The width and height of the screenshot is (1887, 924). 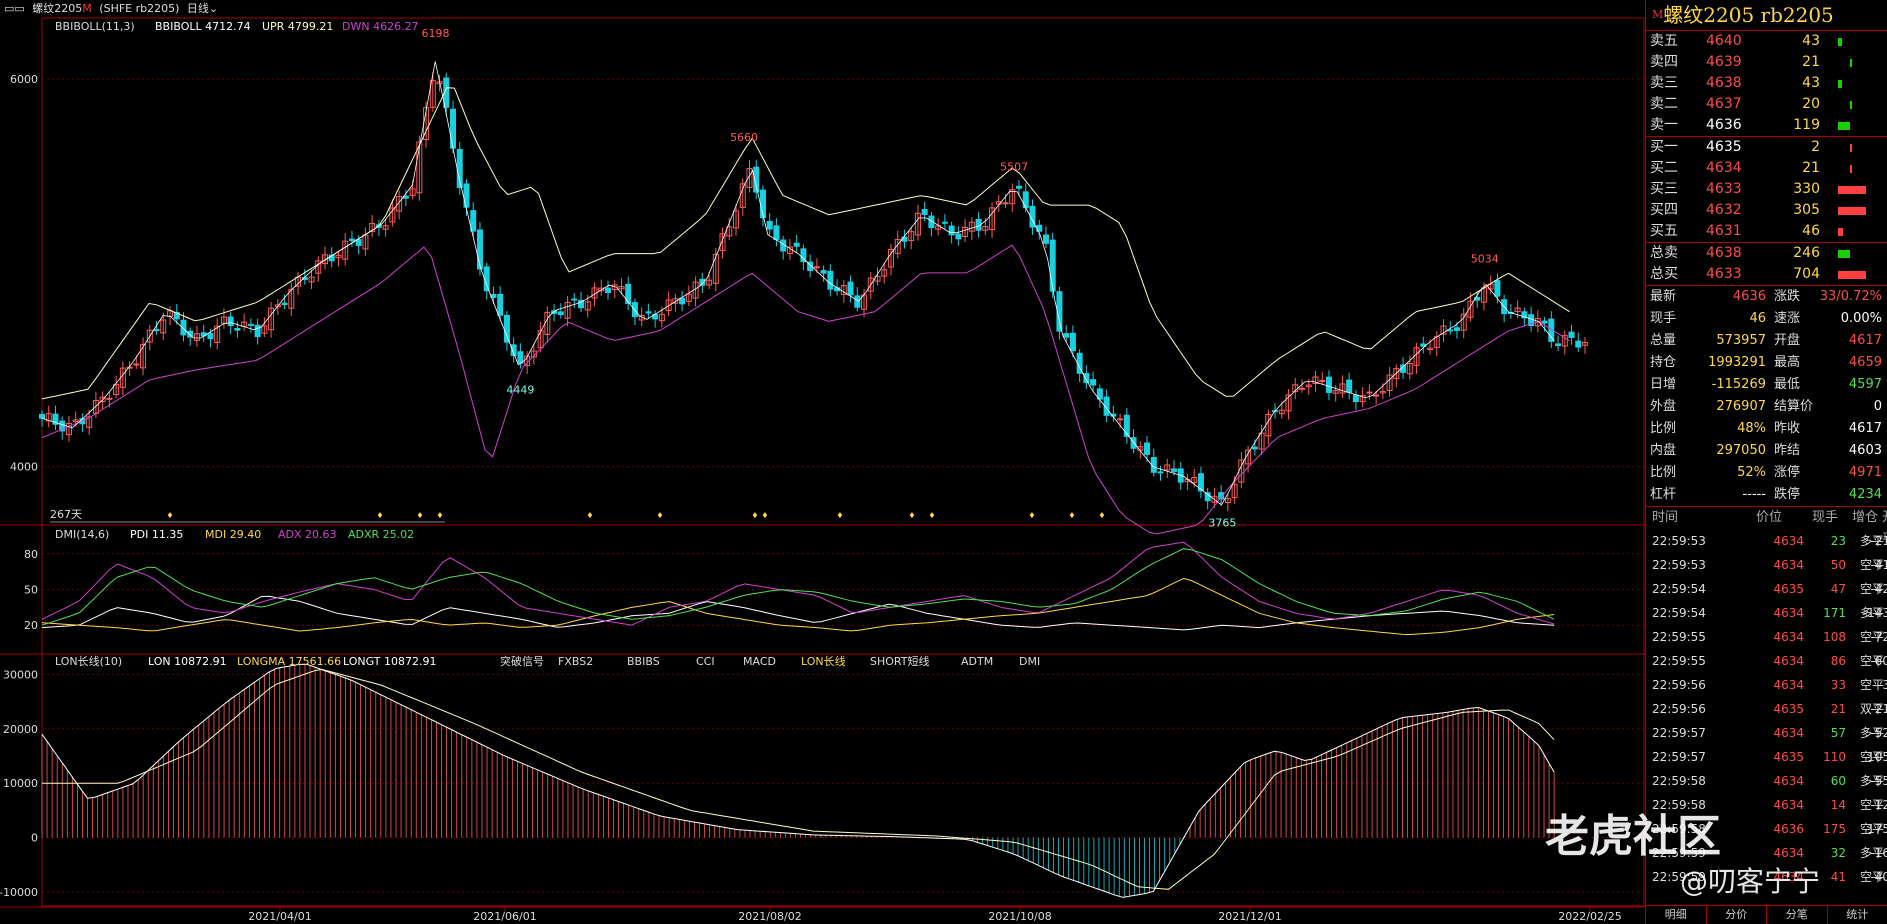 What do you see at coordinates (20, 783) in the screenshot?
I see `y-tick-label: 10000` at bounding box center [20, 783].